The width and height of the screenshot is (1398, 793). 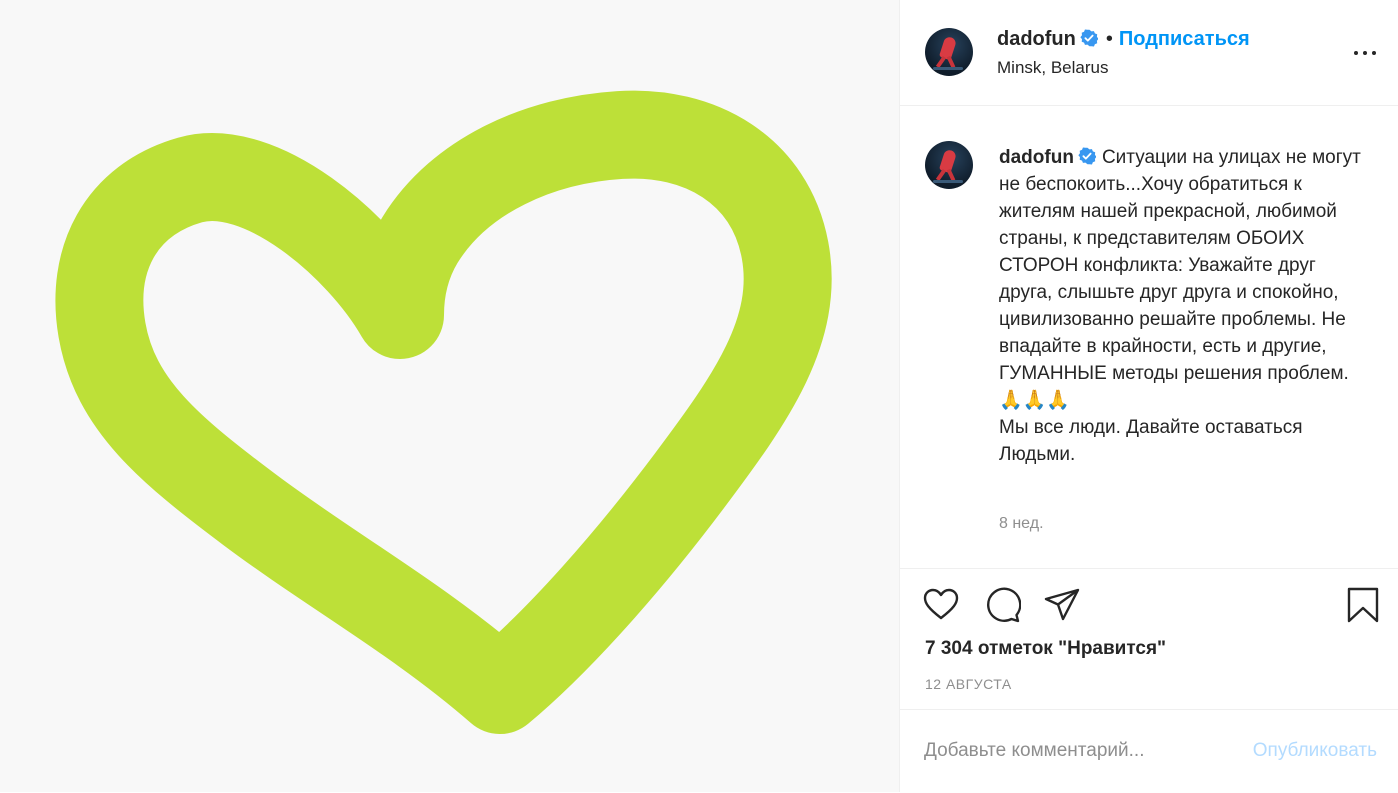 I want to click on header-user-line: dadofun • Подписаться, so click(x=1123, y=39).